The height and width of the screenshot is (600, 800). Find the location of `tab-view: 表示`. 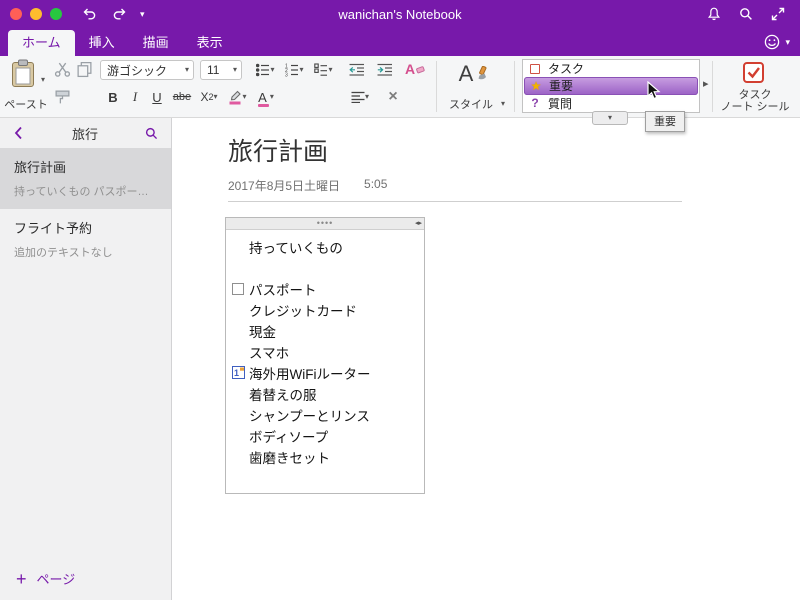

tab-view: 表示 is located at coordinates (210, 43).